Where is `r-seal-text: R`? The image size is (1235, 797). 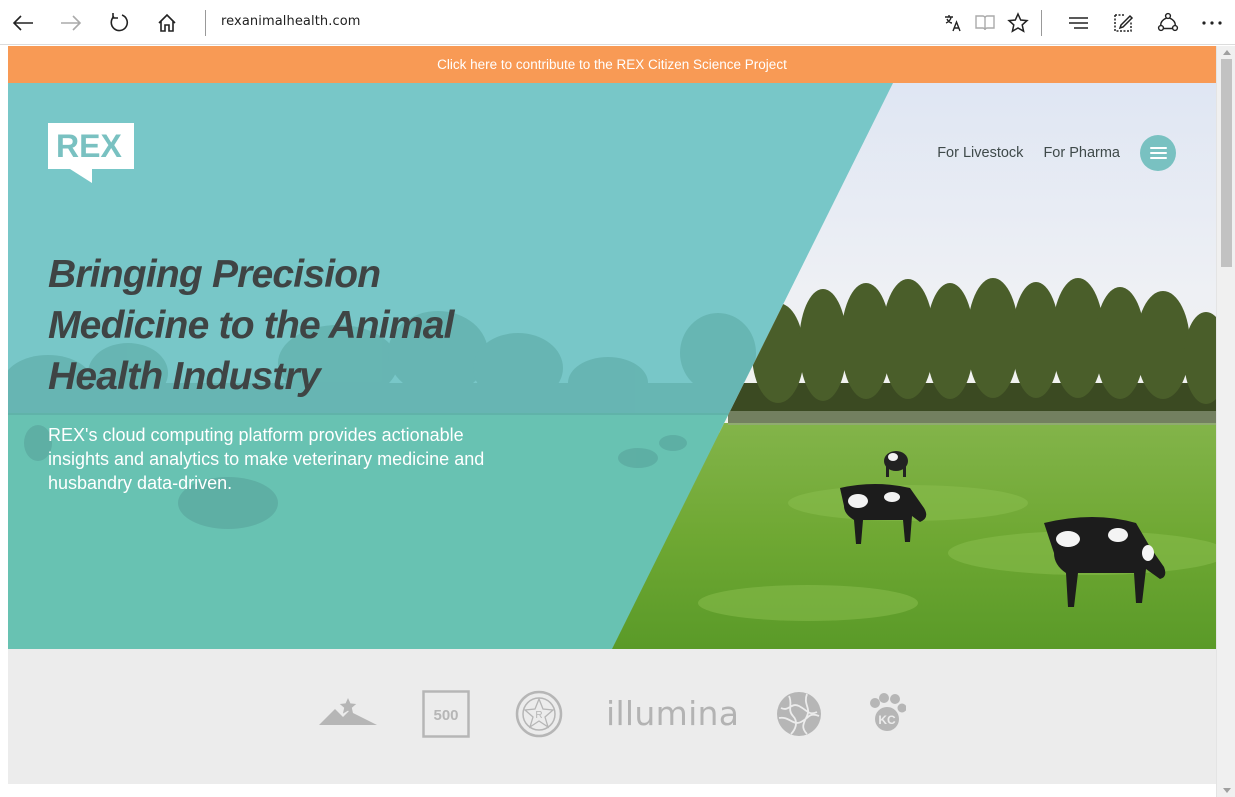 r-seal-text: R is located at coordinates (538, 715).